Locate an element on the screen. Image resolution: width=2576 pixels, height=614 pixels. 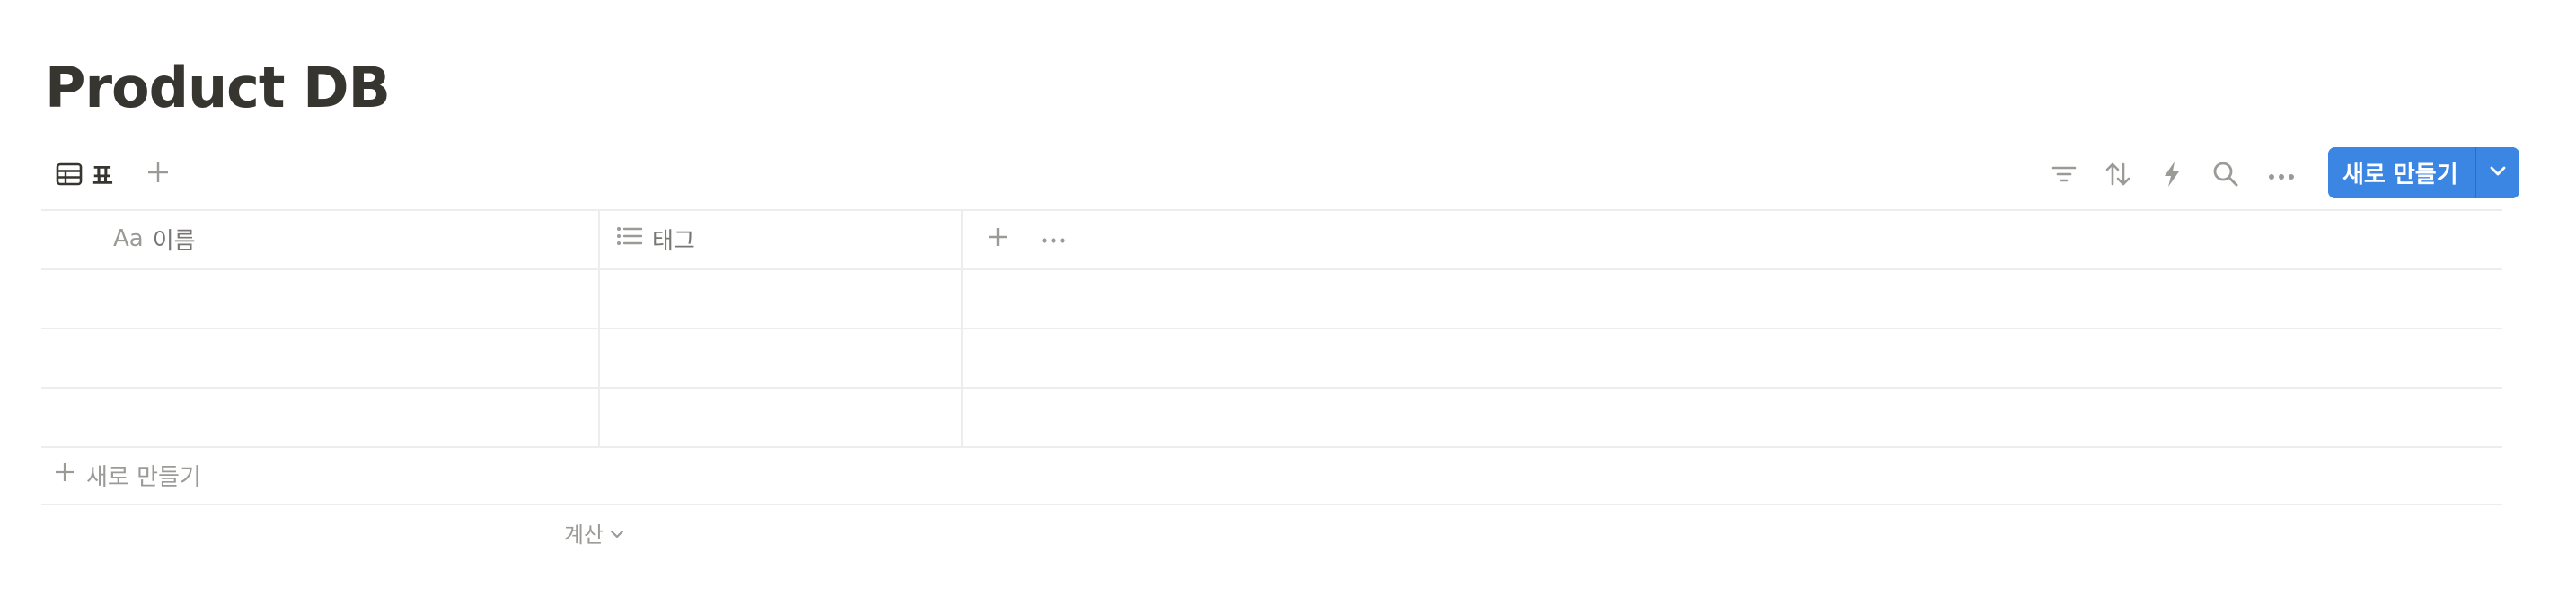
add-view-button is located at coordinates (158, 174).